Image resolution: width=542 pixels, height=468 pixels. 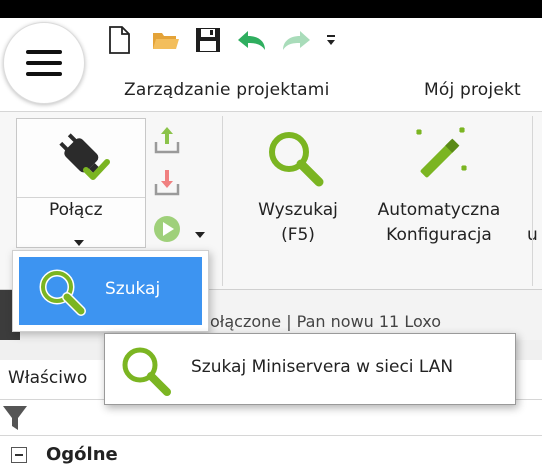 I want to click on autoconfig-label: Automatyczna, so click(x=439, y=210).